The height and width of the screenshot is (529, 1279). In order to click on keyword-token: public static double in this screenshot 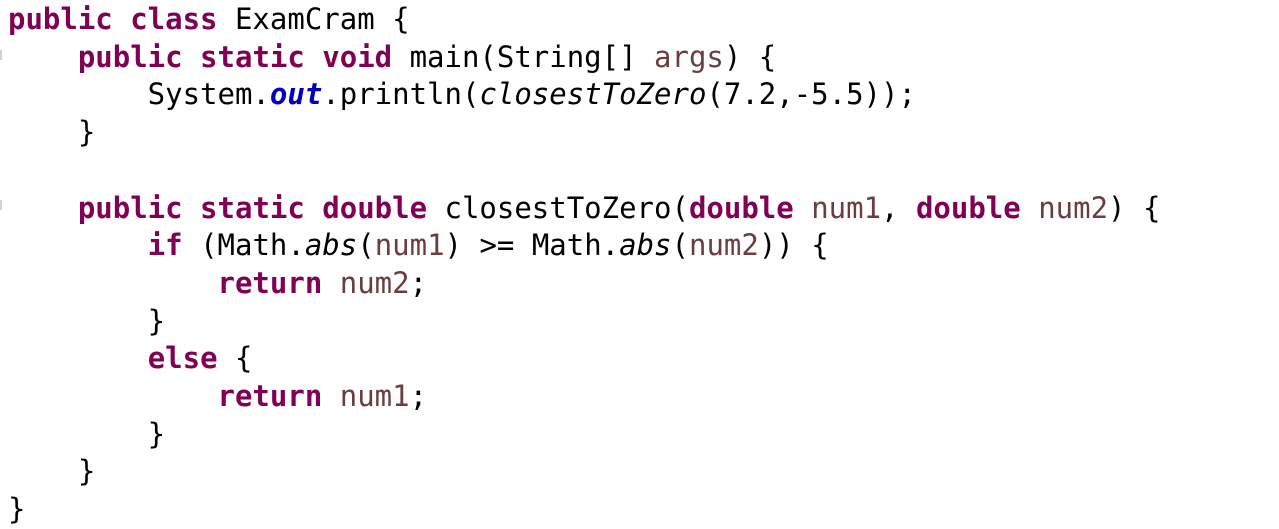, I will do `click(252, 207)`.